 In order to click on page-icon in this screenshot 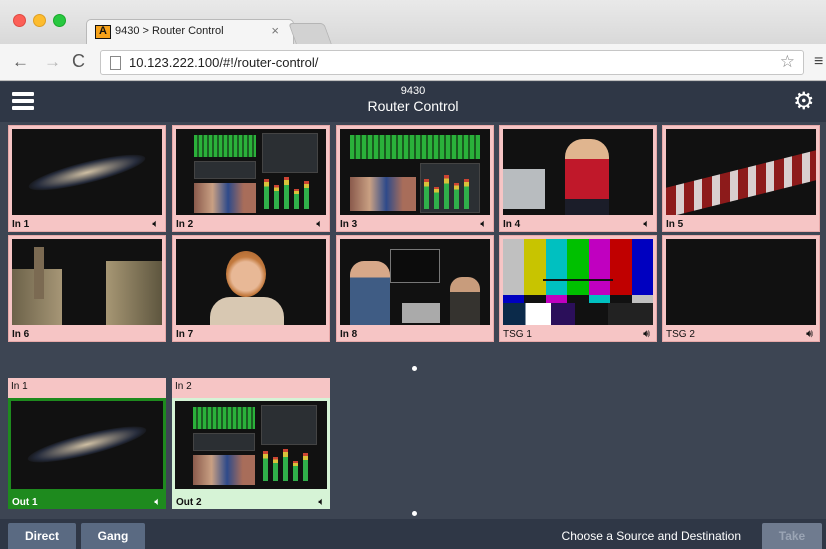, I will do `click(115, 63)`.